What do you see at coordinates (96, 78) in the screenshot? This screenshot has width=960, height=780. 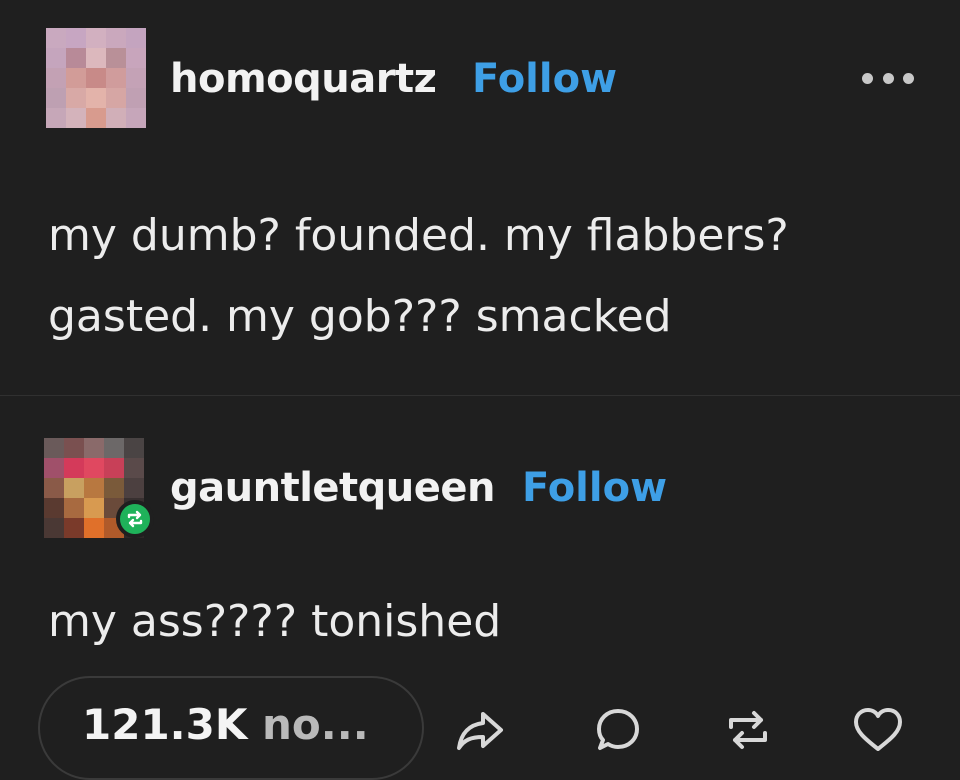 I see `avatar` at bounding box center [96, 78].